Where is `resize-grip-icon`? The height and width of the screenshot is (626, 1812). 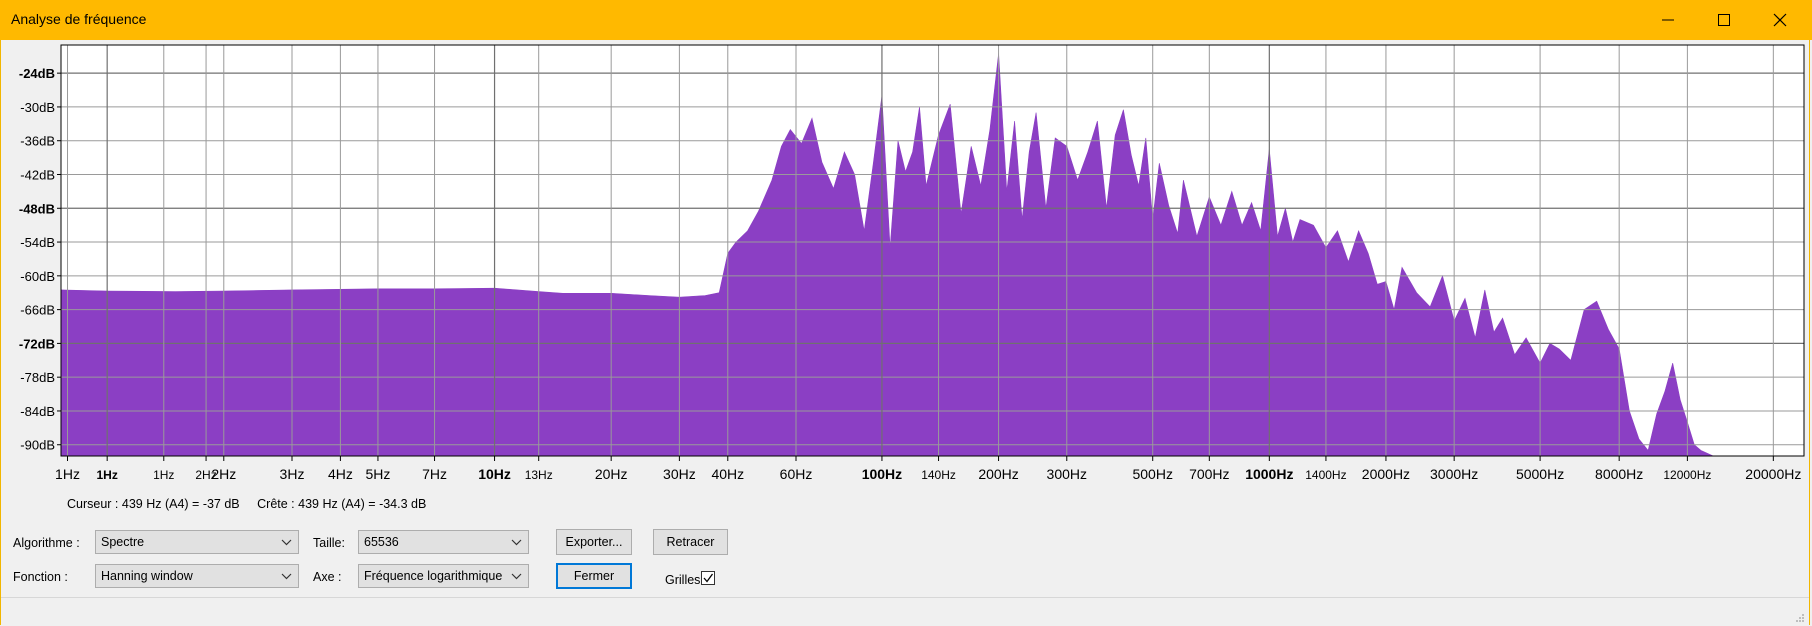
resize-grip-icon is located at coordinates (1800, 618).